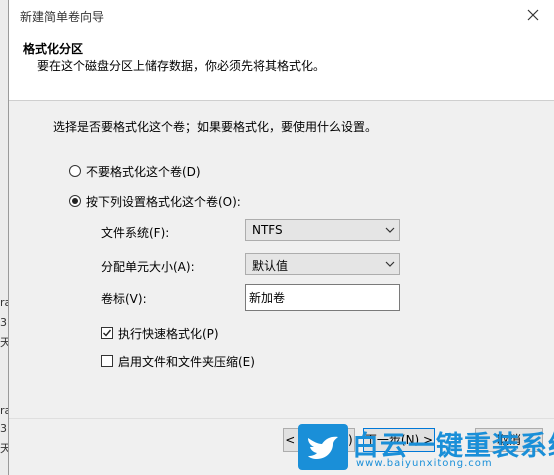  Describe the element at coordinates (143, 171) in the screenshot. I see `radio-no-format-label: 不要格式化这个卷(D)` at that location.